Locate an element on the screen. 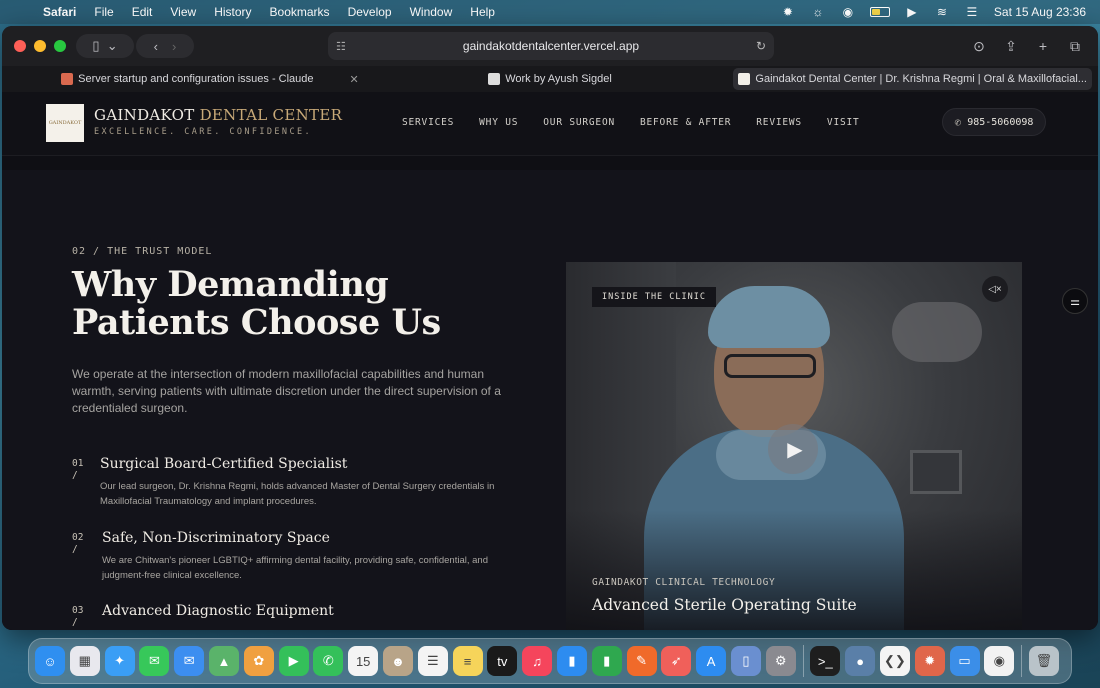  vscode-icon: ❮❯ is located at coordinates (894, 661).